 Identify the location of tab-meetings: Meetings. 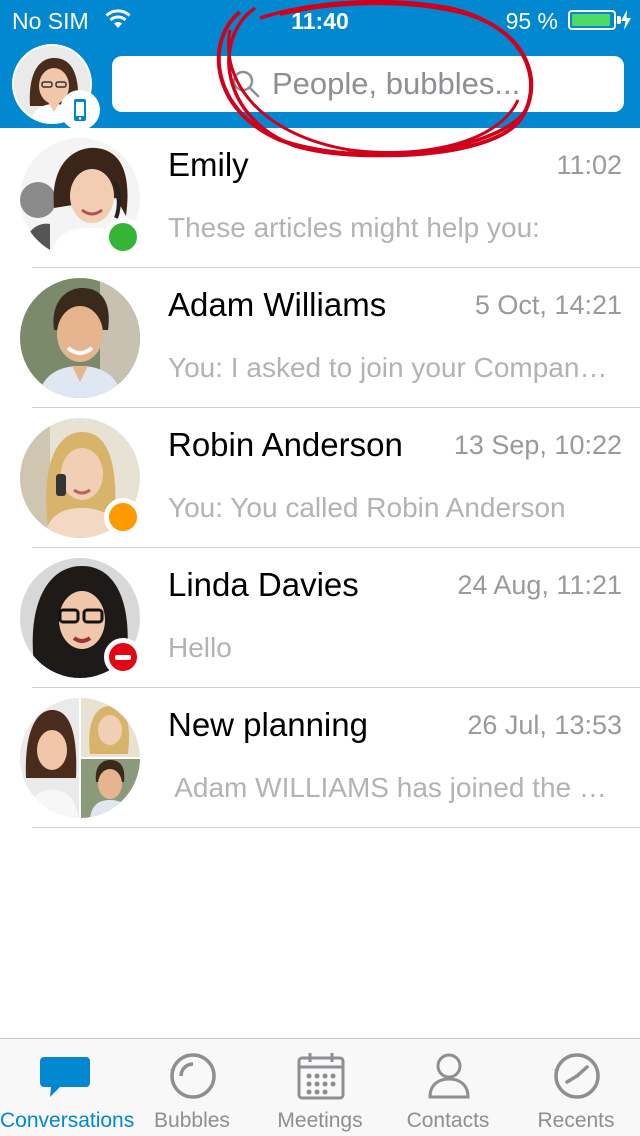
(320, 1087).